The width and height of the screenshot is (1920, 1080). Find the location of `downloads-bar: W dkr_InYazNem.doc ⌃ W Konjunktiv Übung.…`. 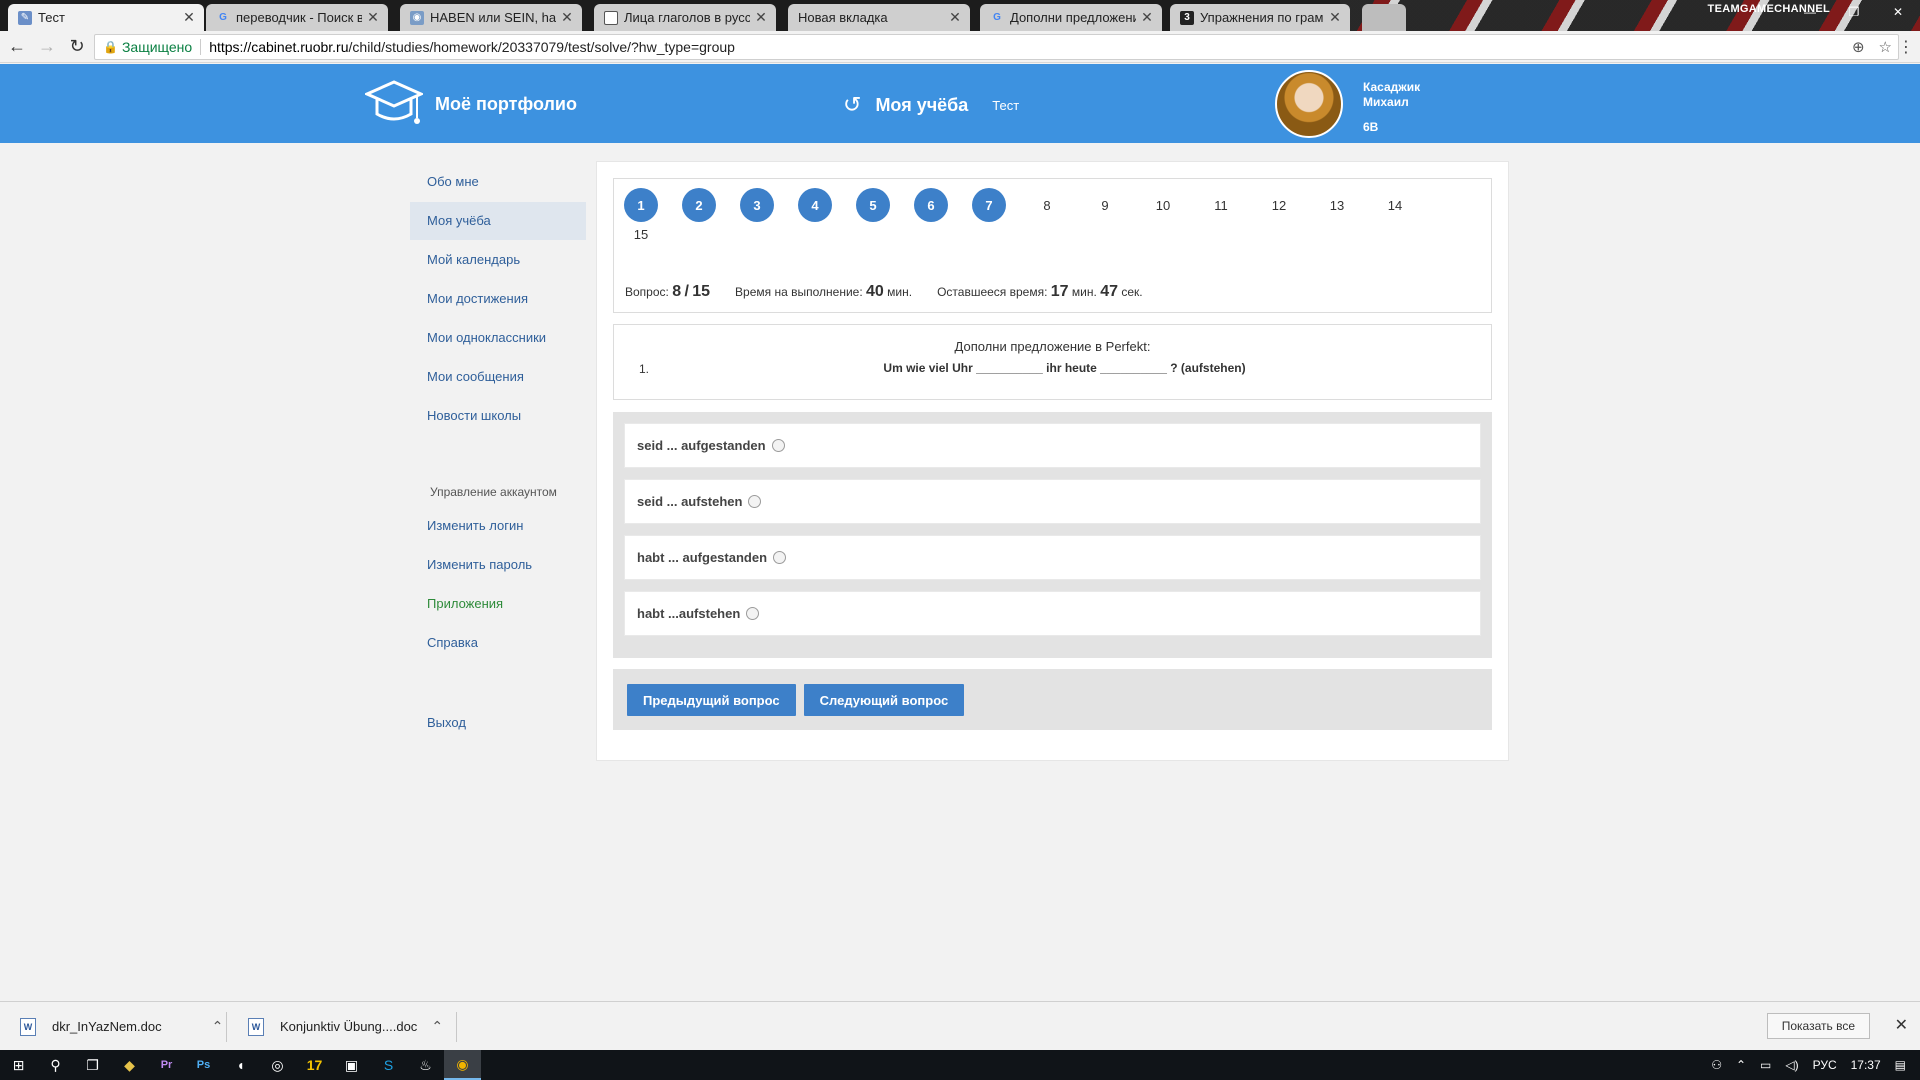

downloads-bar: W dkr_InYazNem.doc ⌃ W Konjunktiv Übung.… is located at coordinates (960, 1025).